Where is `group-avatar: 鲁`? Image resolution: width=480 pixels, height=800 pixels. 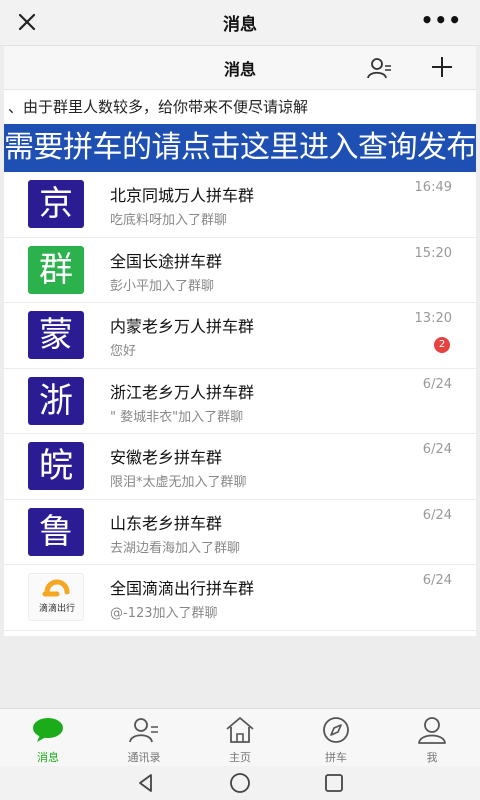 group-avatar: 鲁 is located at coordinates (56, 531).